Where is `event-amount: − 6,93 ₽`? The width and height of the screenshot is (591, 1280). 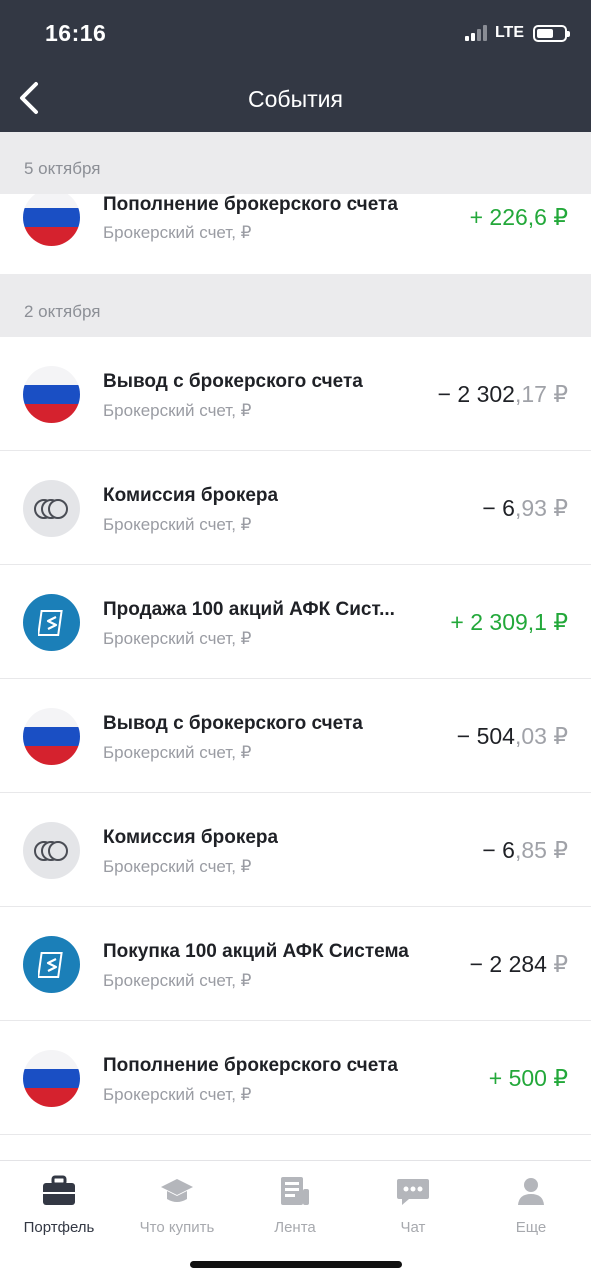 event-amount: − 6,93 ₽ is located at coordinates (525, 508).